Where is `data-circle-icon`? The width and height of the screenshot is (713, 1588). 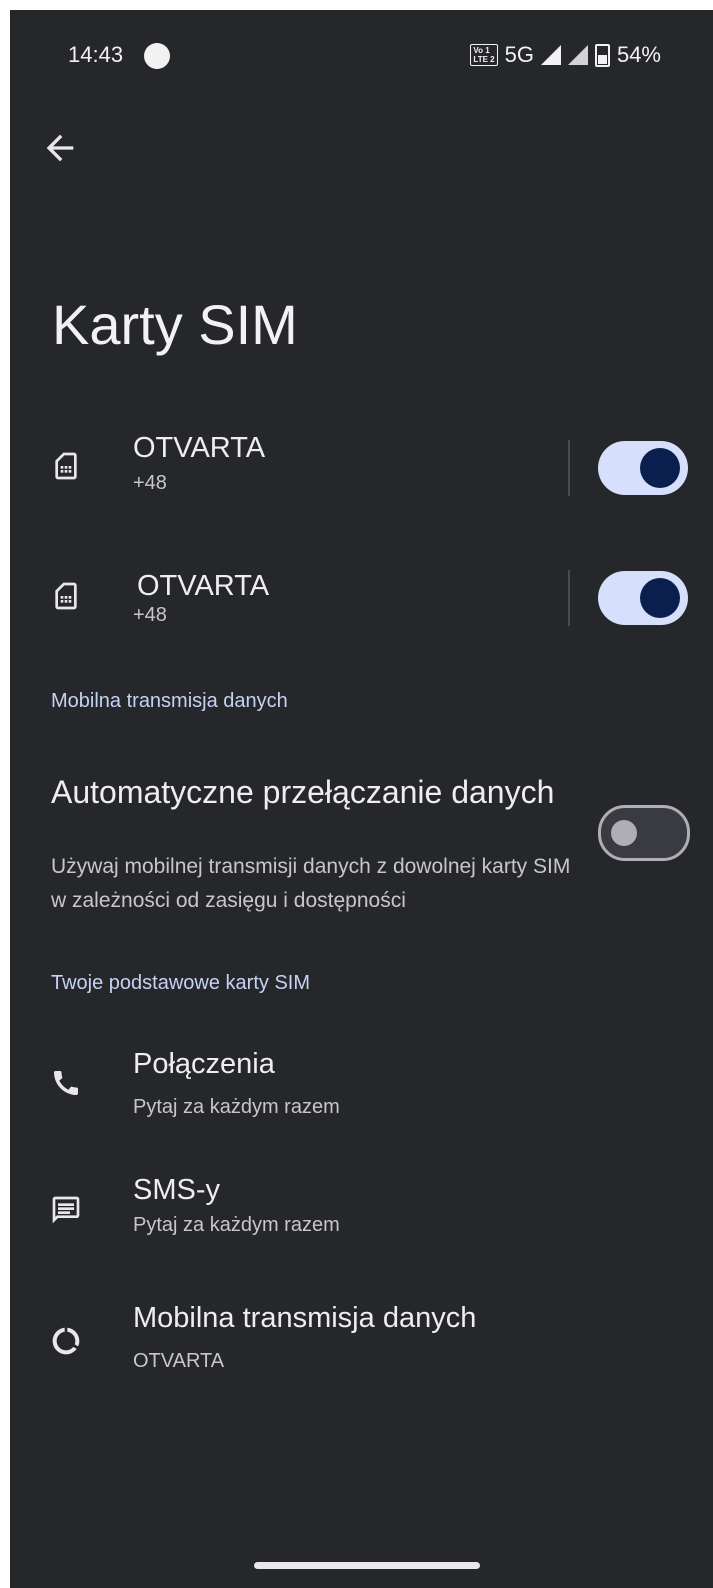
data-circle-icon is located at coordinates (66, 1341).